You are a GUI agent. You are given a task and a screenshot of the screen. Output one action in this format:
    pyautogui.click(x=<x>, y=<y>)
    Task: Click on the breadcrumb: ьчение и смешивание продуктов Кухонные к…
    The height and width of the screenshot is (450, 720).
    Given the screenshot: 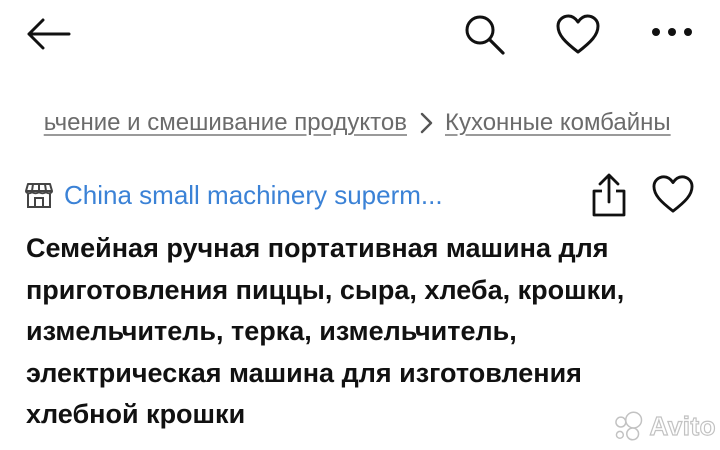 What is the action you would take?
    pyautogui.click(x=360, y=123)
    